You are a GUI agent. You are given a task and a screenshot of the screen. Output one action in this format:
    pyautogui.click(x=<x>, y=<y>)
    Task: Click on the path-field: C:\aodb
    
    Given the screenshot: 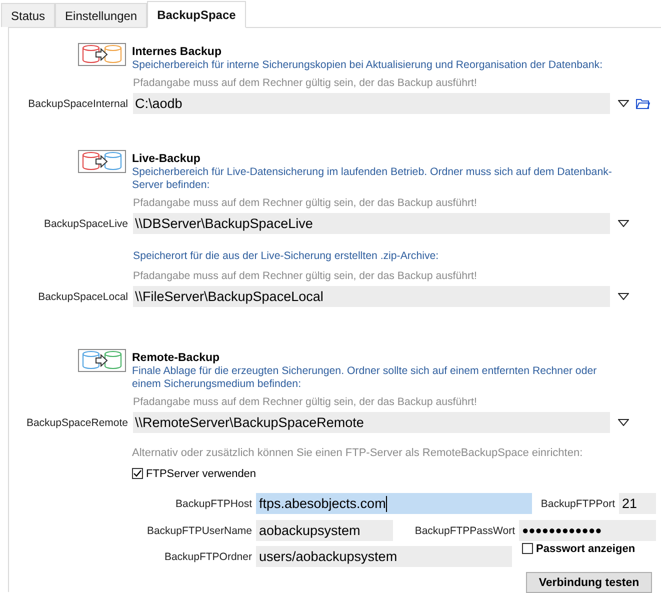 What is the action you would take?
    pyautogui.click(x=371, y=103)
    